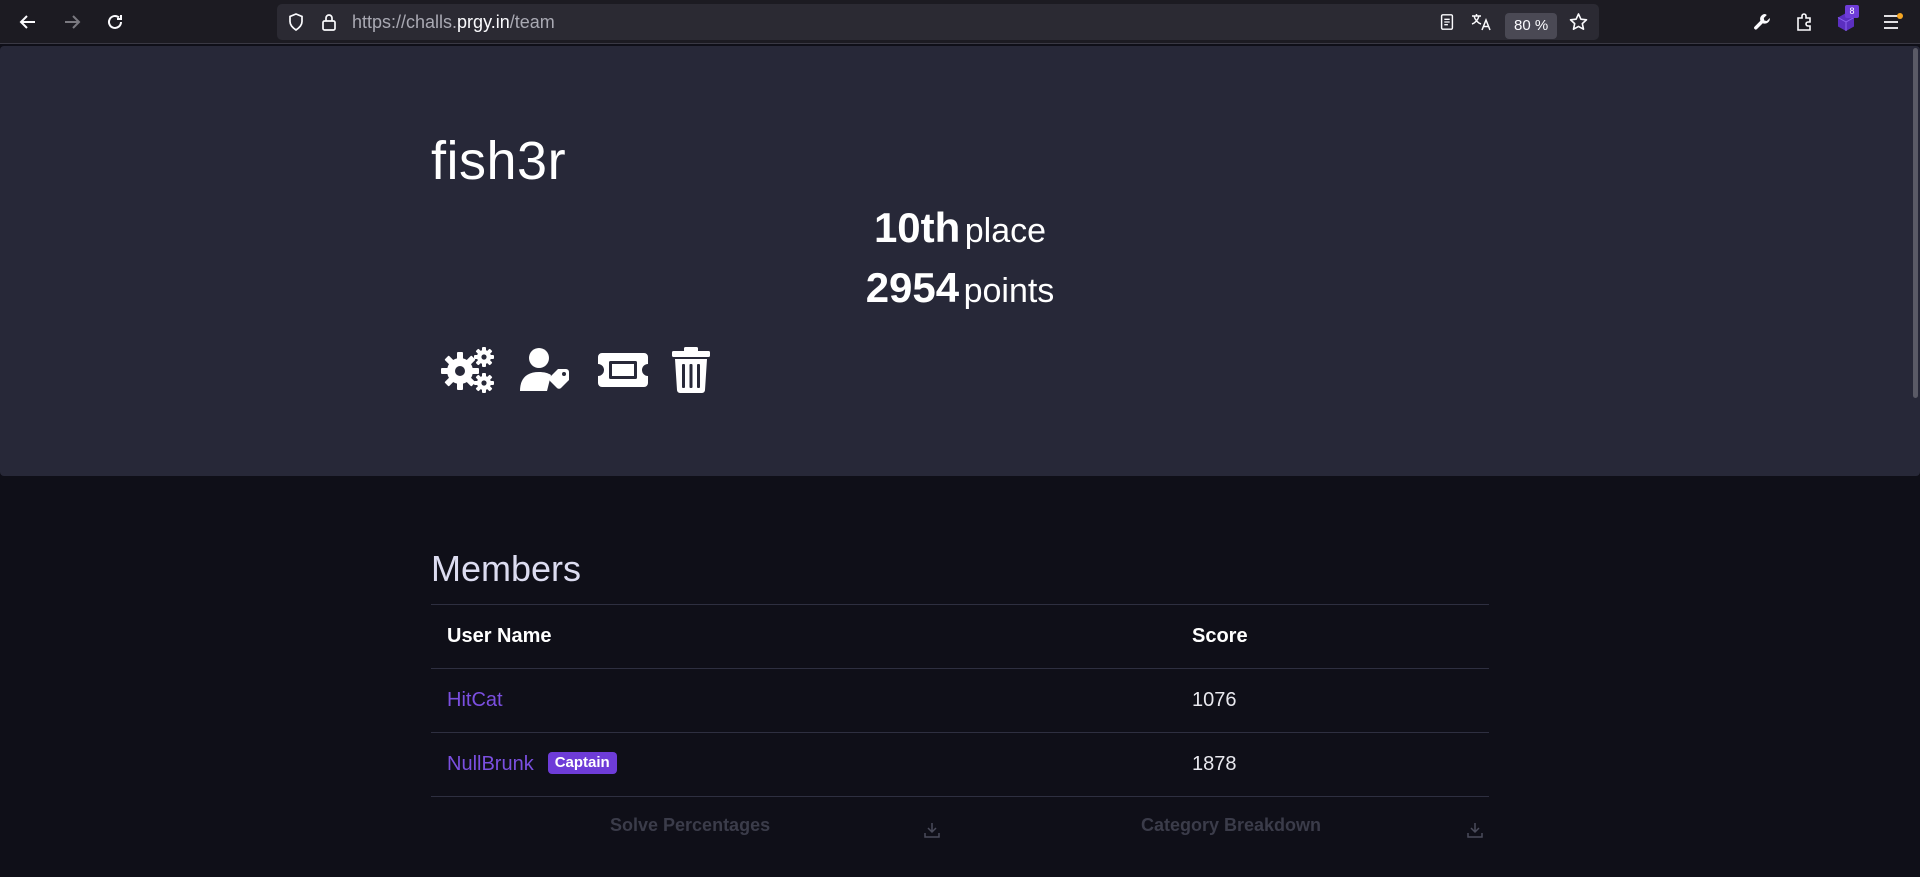 The image size is (1920, 877). I want to click on menu-hamburger-icon, so click(1893, 22).